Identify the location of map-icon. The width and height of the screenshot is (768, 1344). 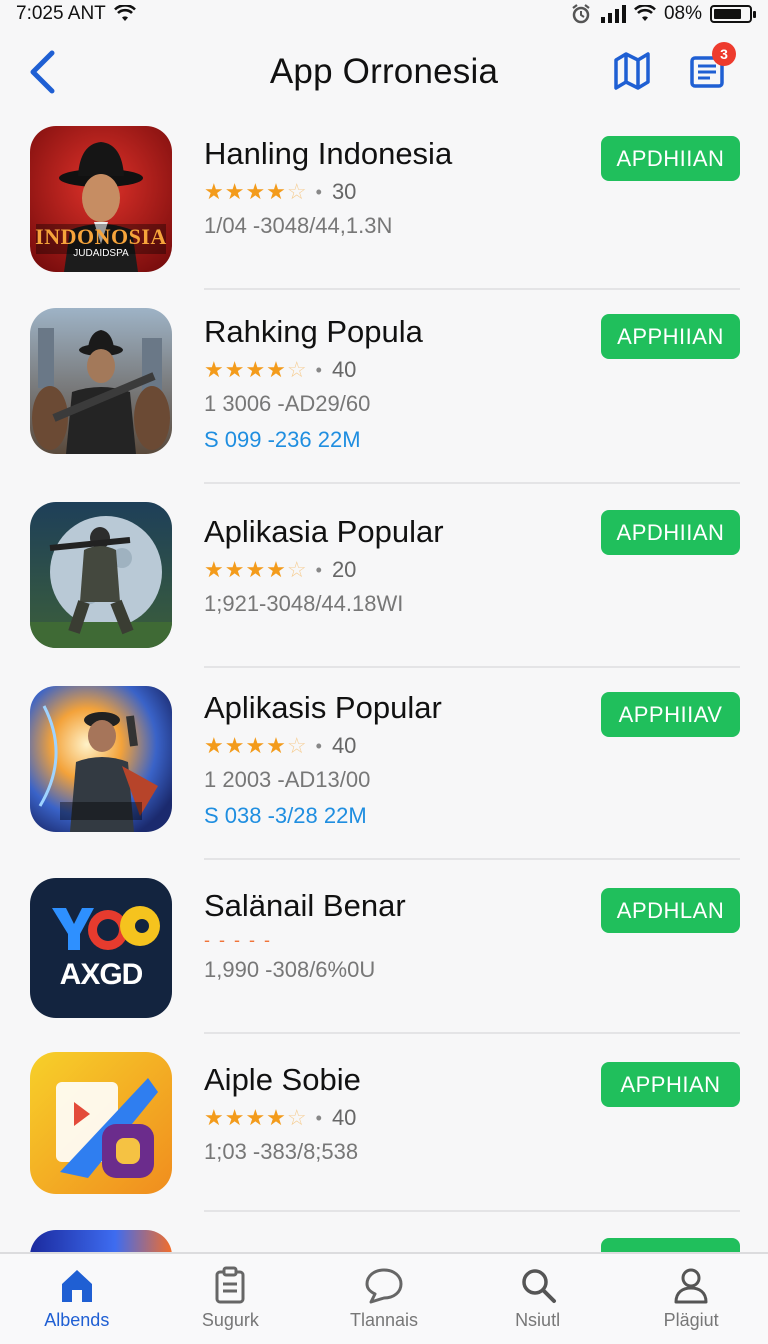
(632, 71).